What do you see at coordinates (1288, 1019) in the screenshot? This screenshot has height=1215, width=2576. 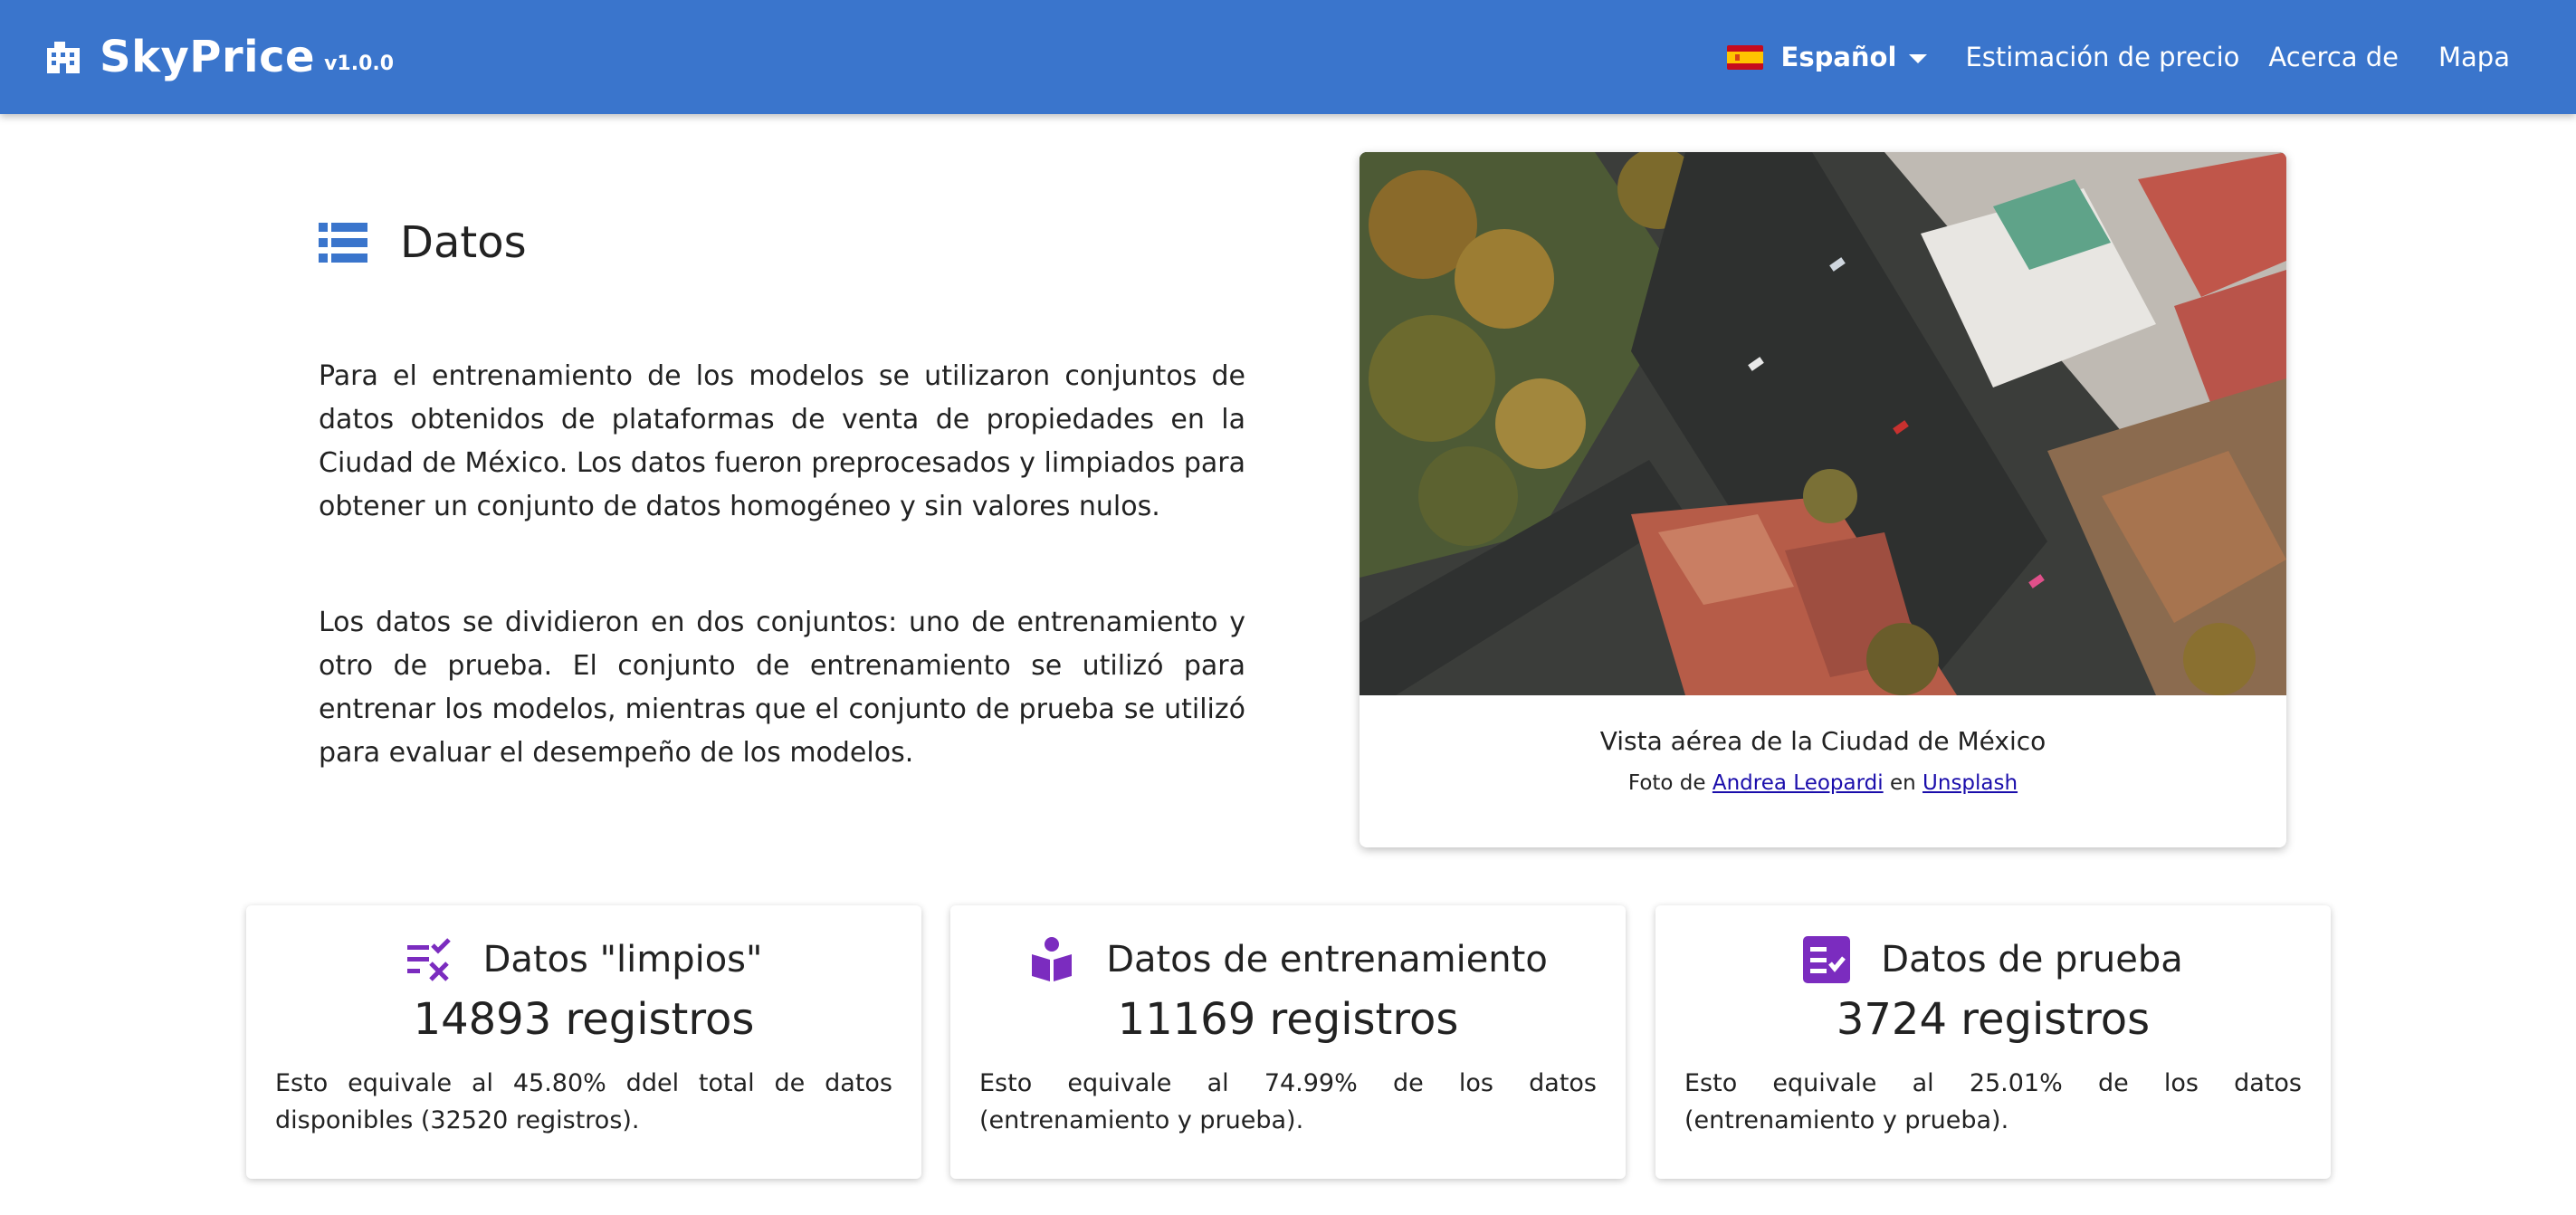 I see `stat-value: 11169 registros` at bounding box center [1288, 1019].